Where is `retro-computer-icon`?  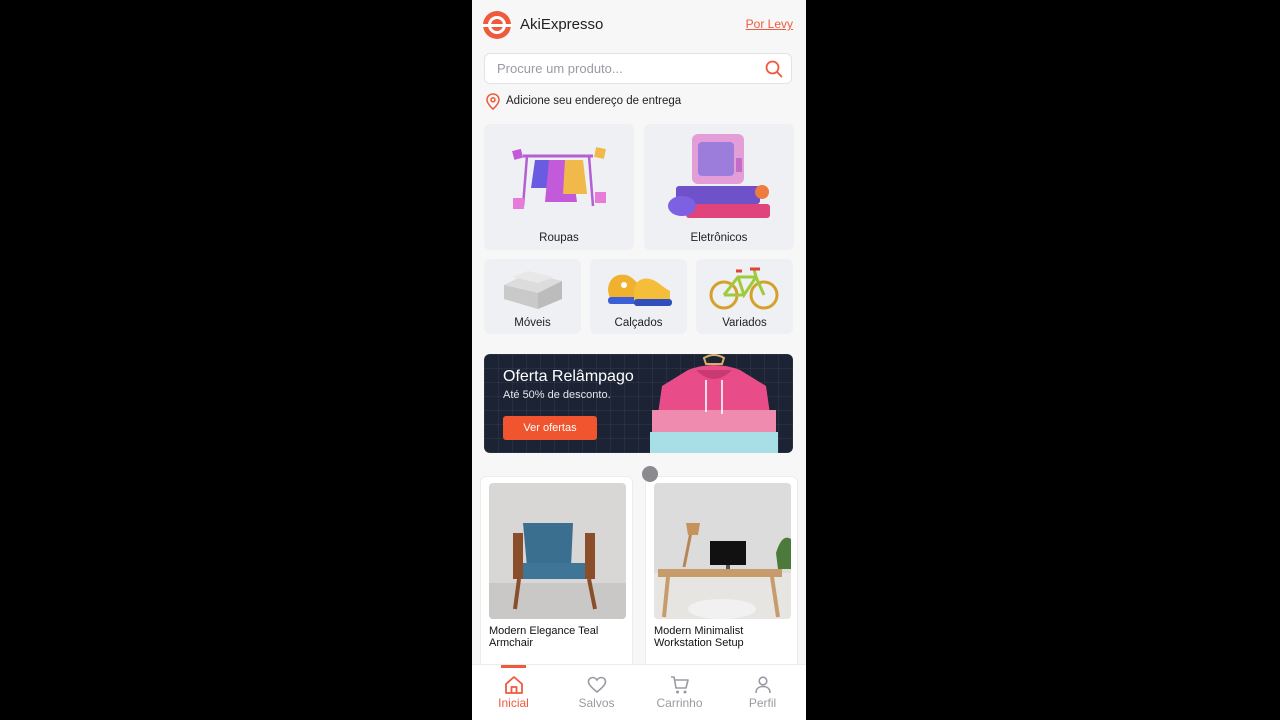 retro-computer-icon is located at coordinates (719, 176).